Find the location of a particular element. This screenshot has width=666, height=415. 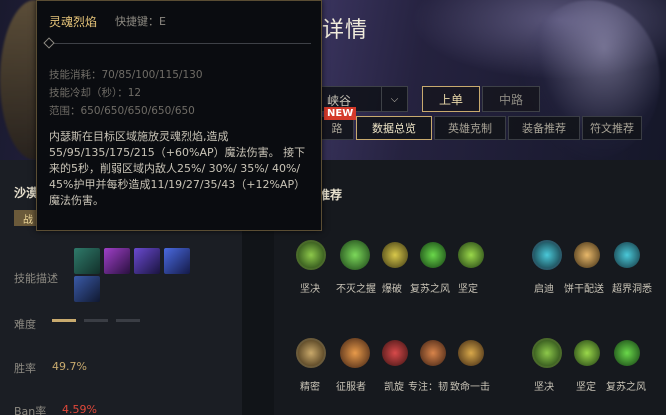

rune-label: 致命一击 is located at coordinates (470, 387).